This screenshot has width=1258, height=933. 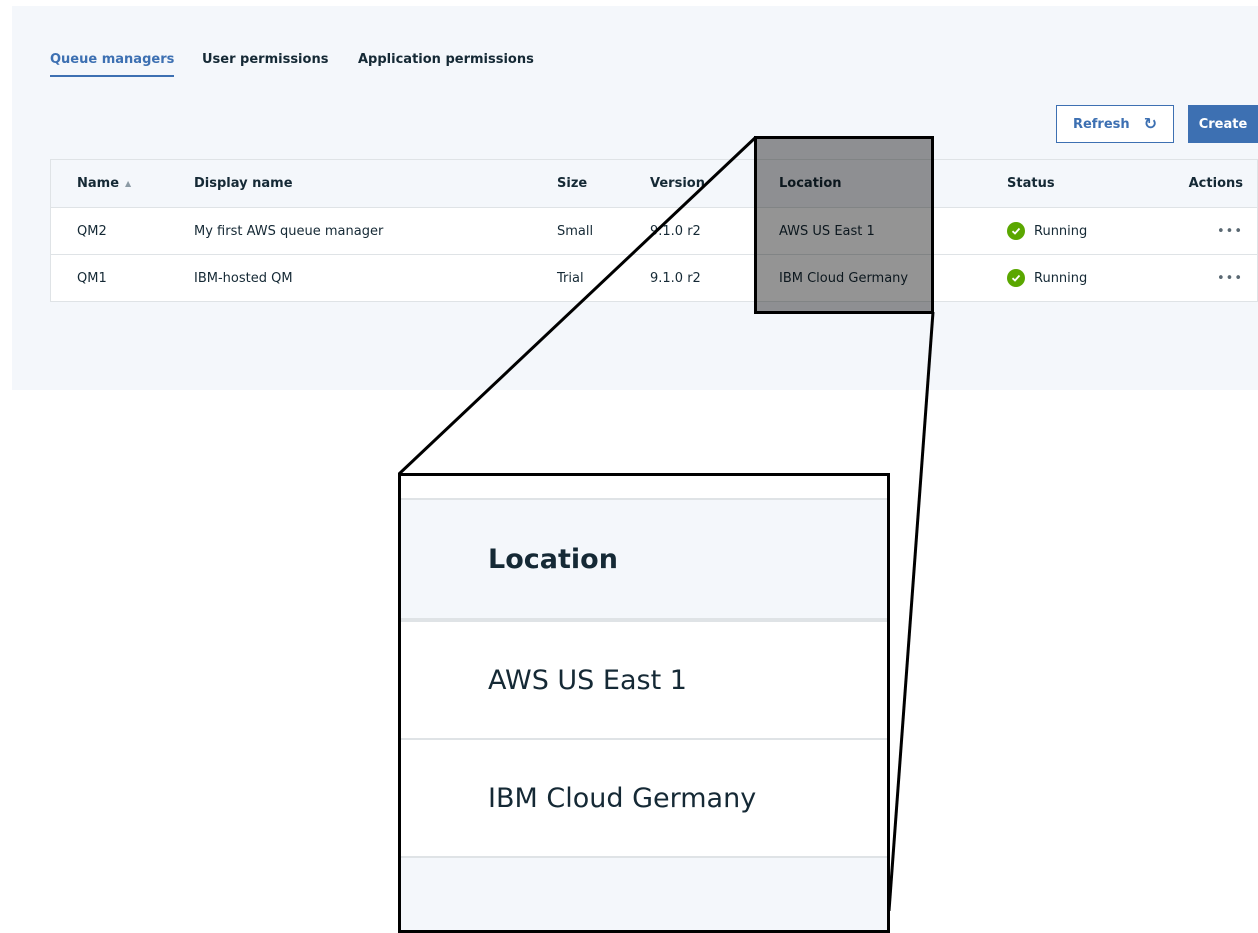 I want to click on location-column-highlight, so click(x=844, y=225).